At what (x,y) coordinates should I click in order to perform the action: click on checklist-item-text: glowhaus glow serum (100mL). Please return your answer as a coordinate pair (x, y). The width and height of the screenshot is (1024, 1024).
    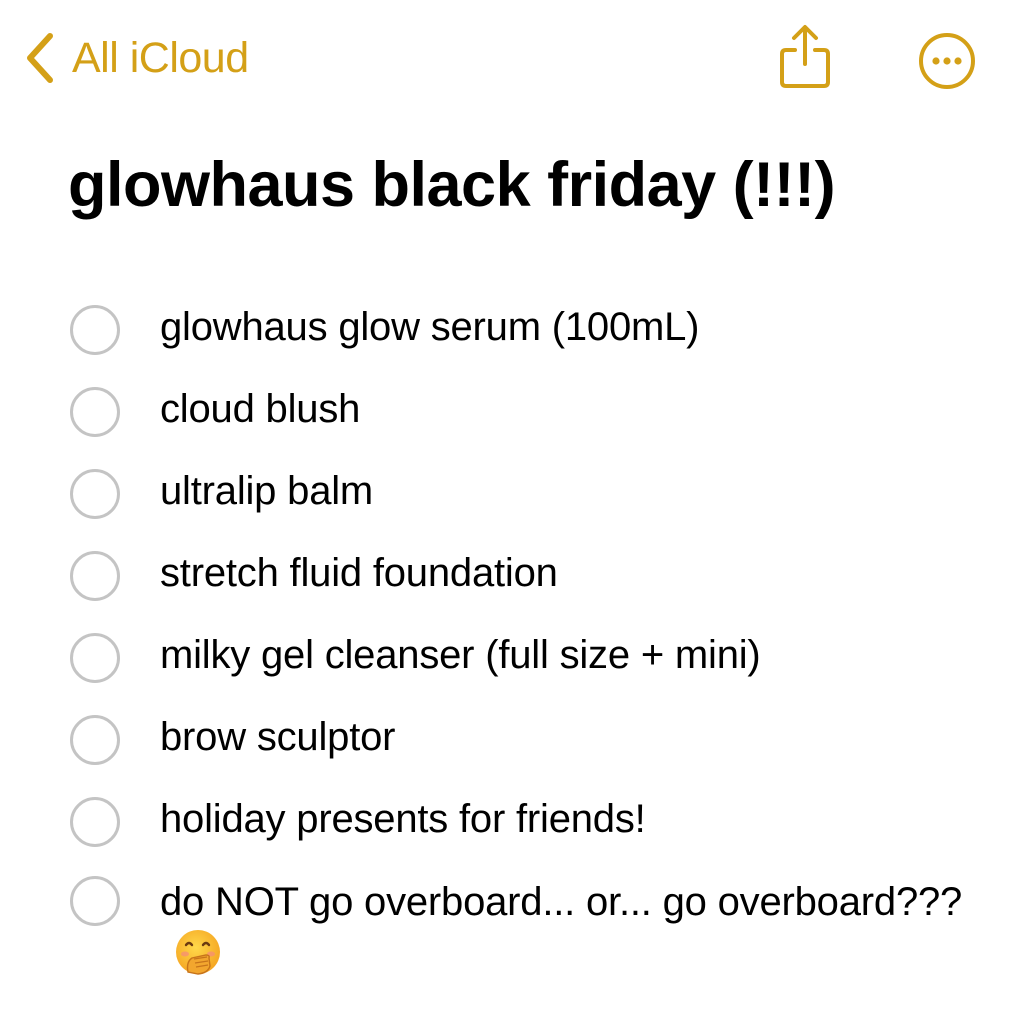
    Looking at the image, I should click on (570, 327).